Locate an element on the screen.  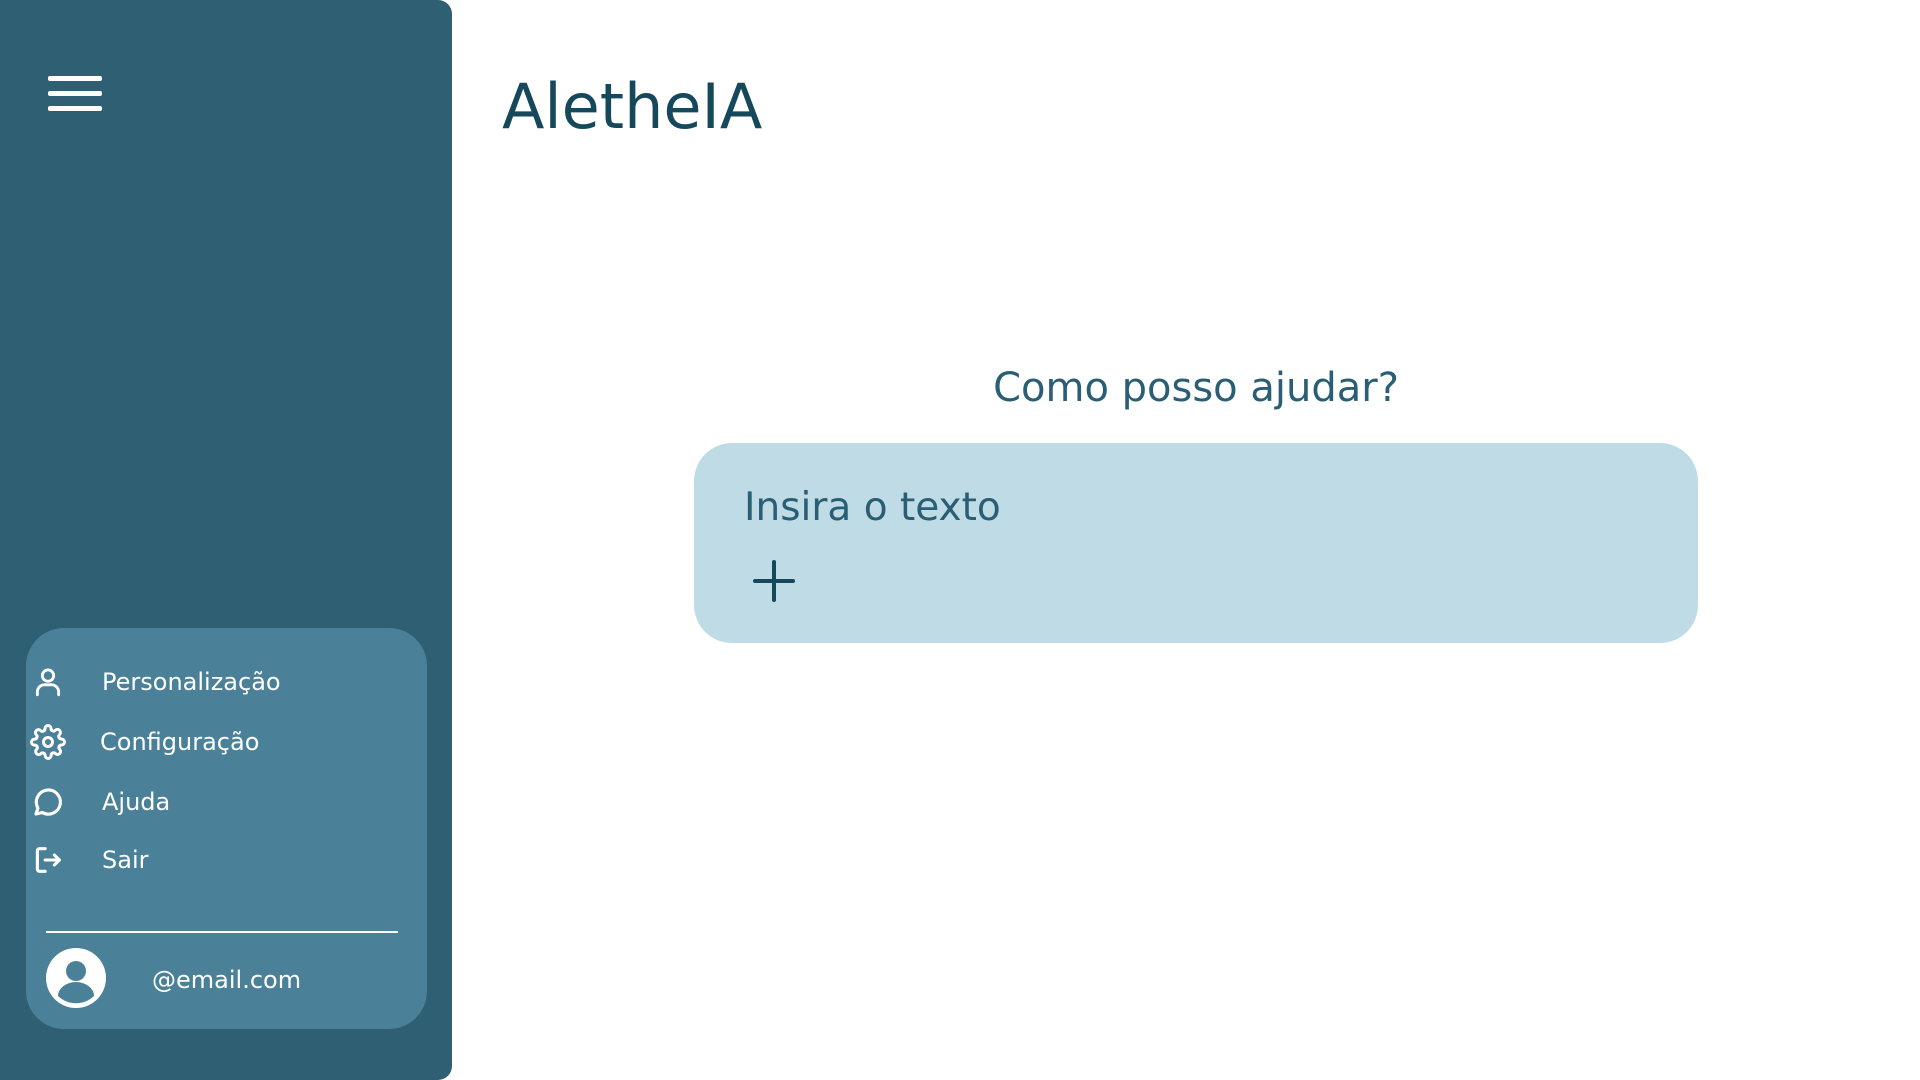
user-account: @email.com is located at coordinates (216, 980).